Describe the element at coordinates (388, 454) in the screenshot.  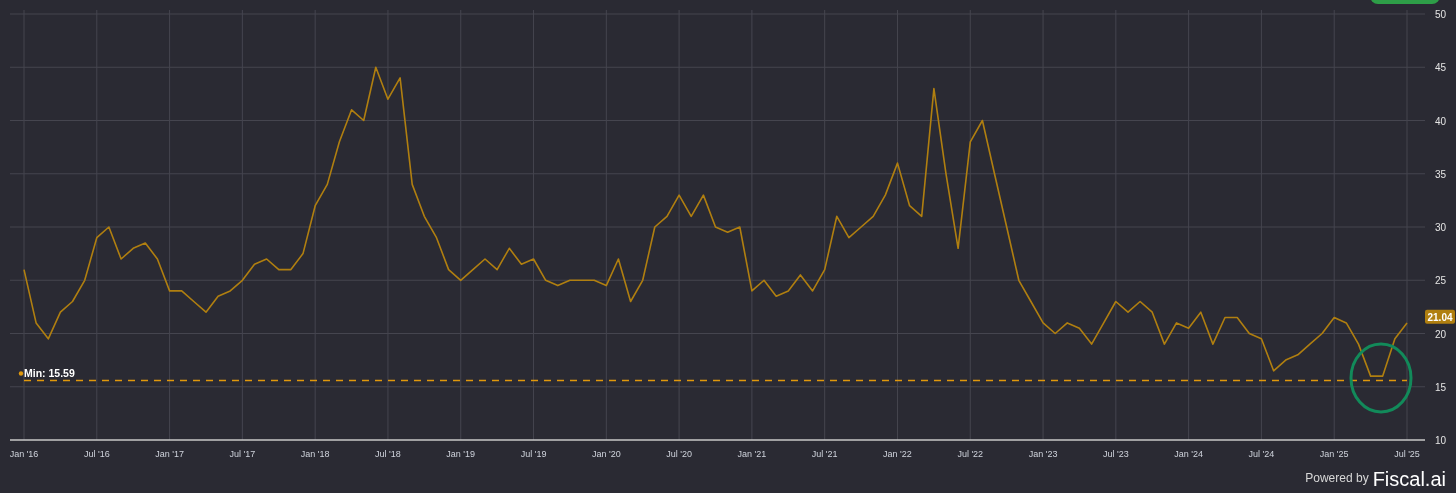
I see `x-tick-label: Jul '18` at that location.